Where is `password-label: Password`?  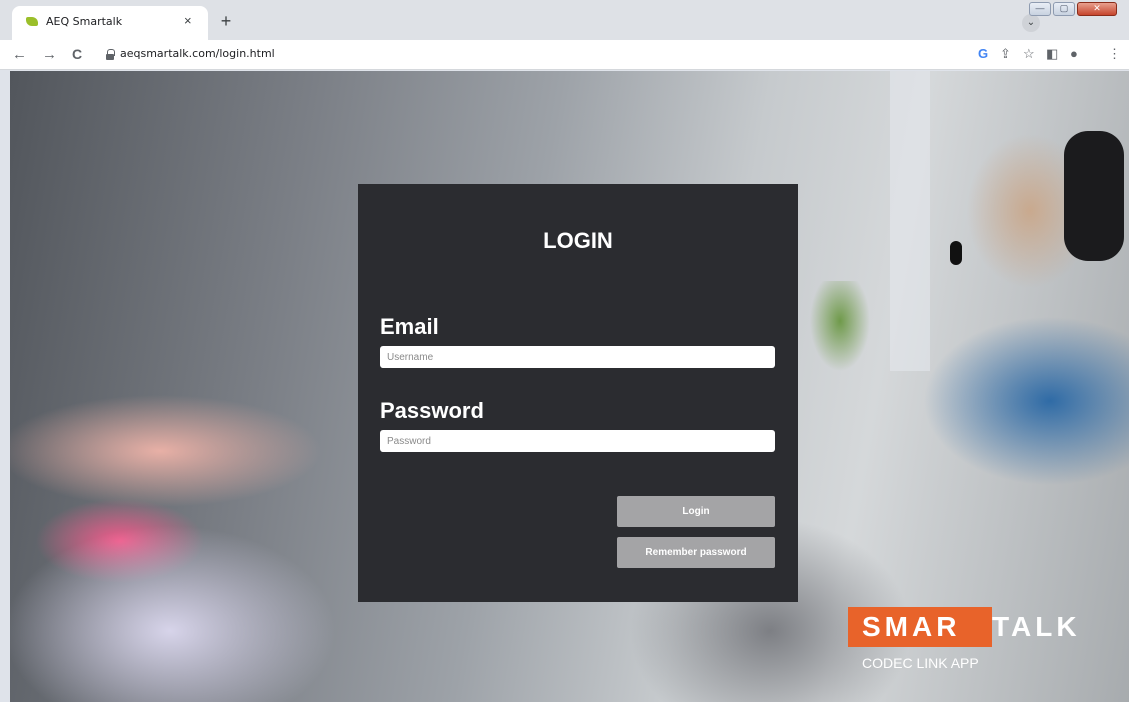
password-label: Password is located at coordinates (432, 410).